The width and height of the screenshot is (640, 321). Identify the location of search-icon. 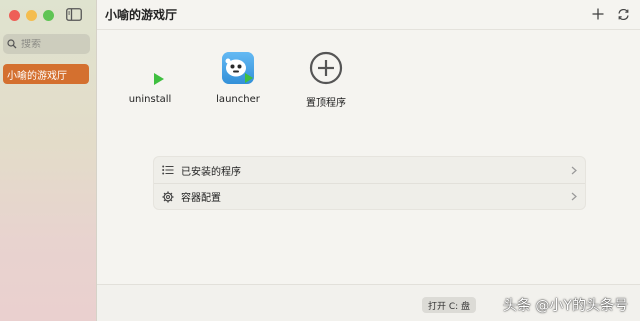
(12, 44).